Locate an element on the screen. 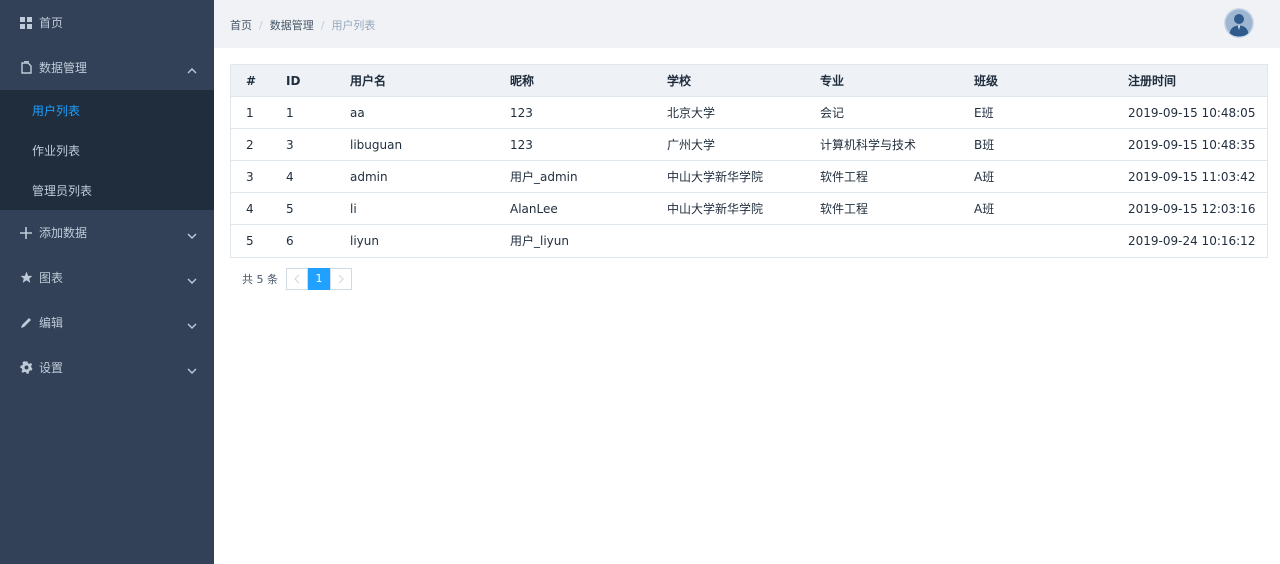 The image size is (1280, 564). column-header: 昵称 is located at coordinates (522, 81).